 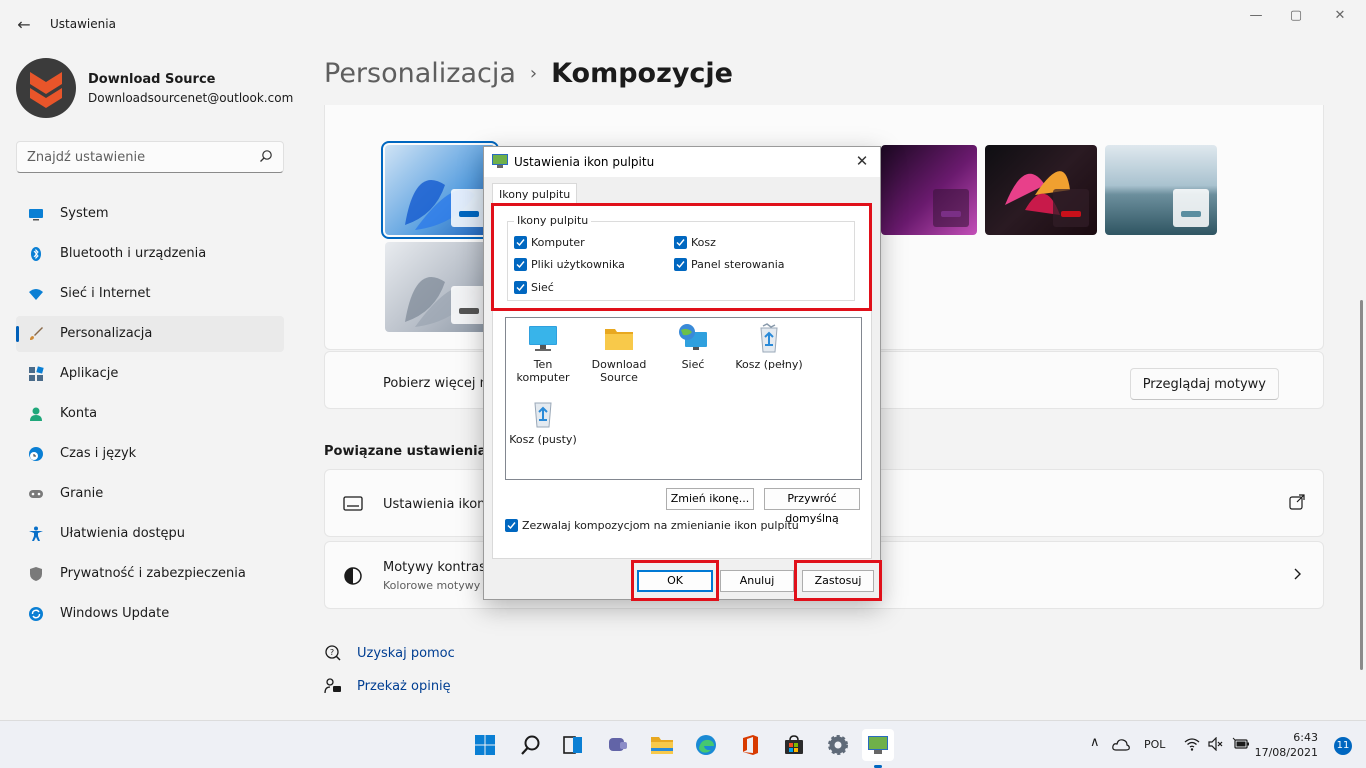 I want to click on sidebar-item-label: Personalizacja, so click(x=106, y=333).